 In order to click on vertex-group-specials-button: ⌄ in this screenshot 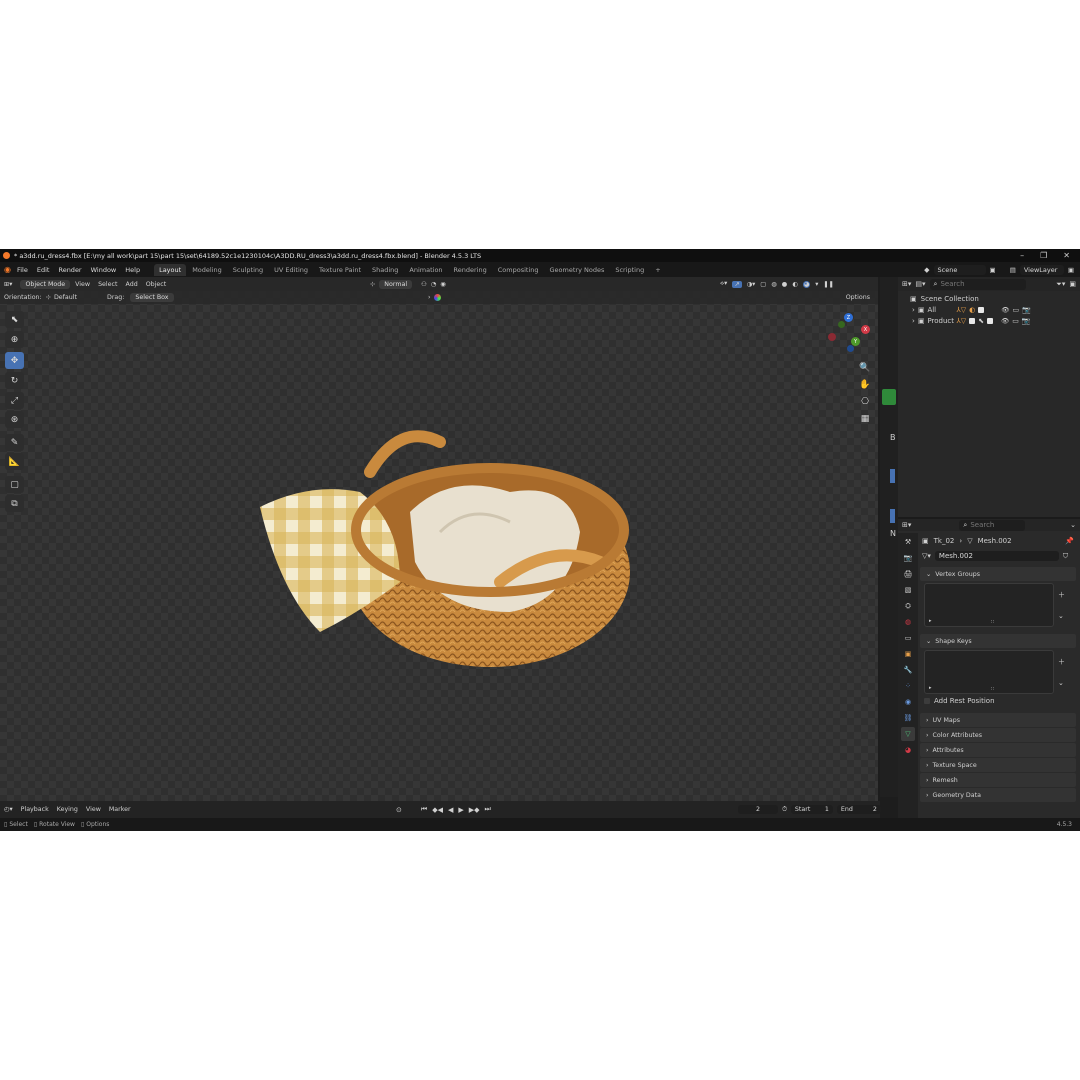, I will do `click(1061, 616)`.